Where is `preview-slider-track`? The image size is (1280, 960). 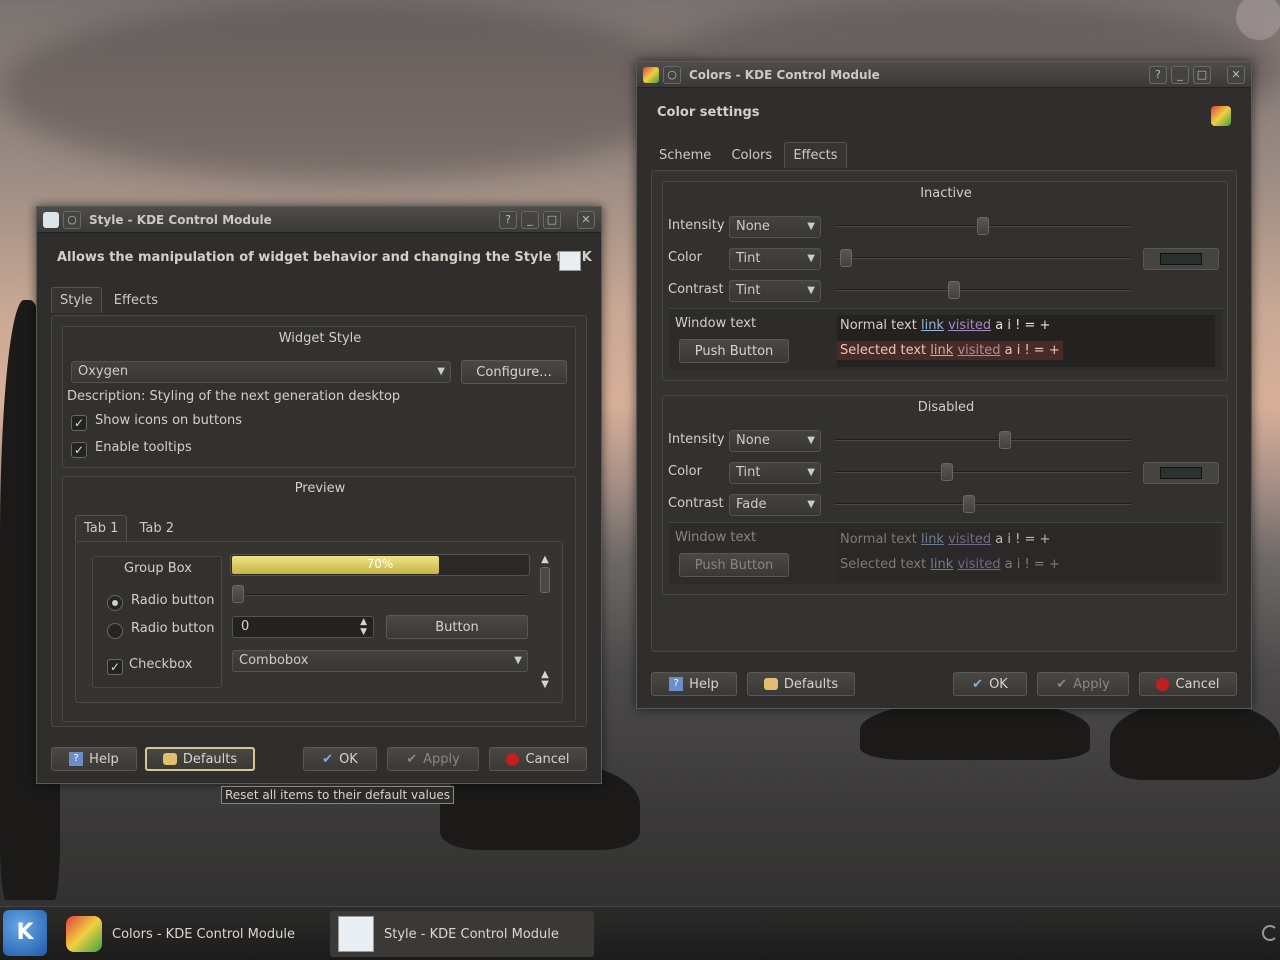
preview-slider-track is located at coordinates (381, 595).